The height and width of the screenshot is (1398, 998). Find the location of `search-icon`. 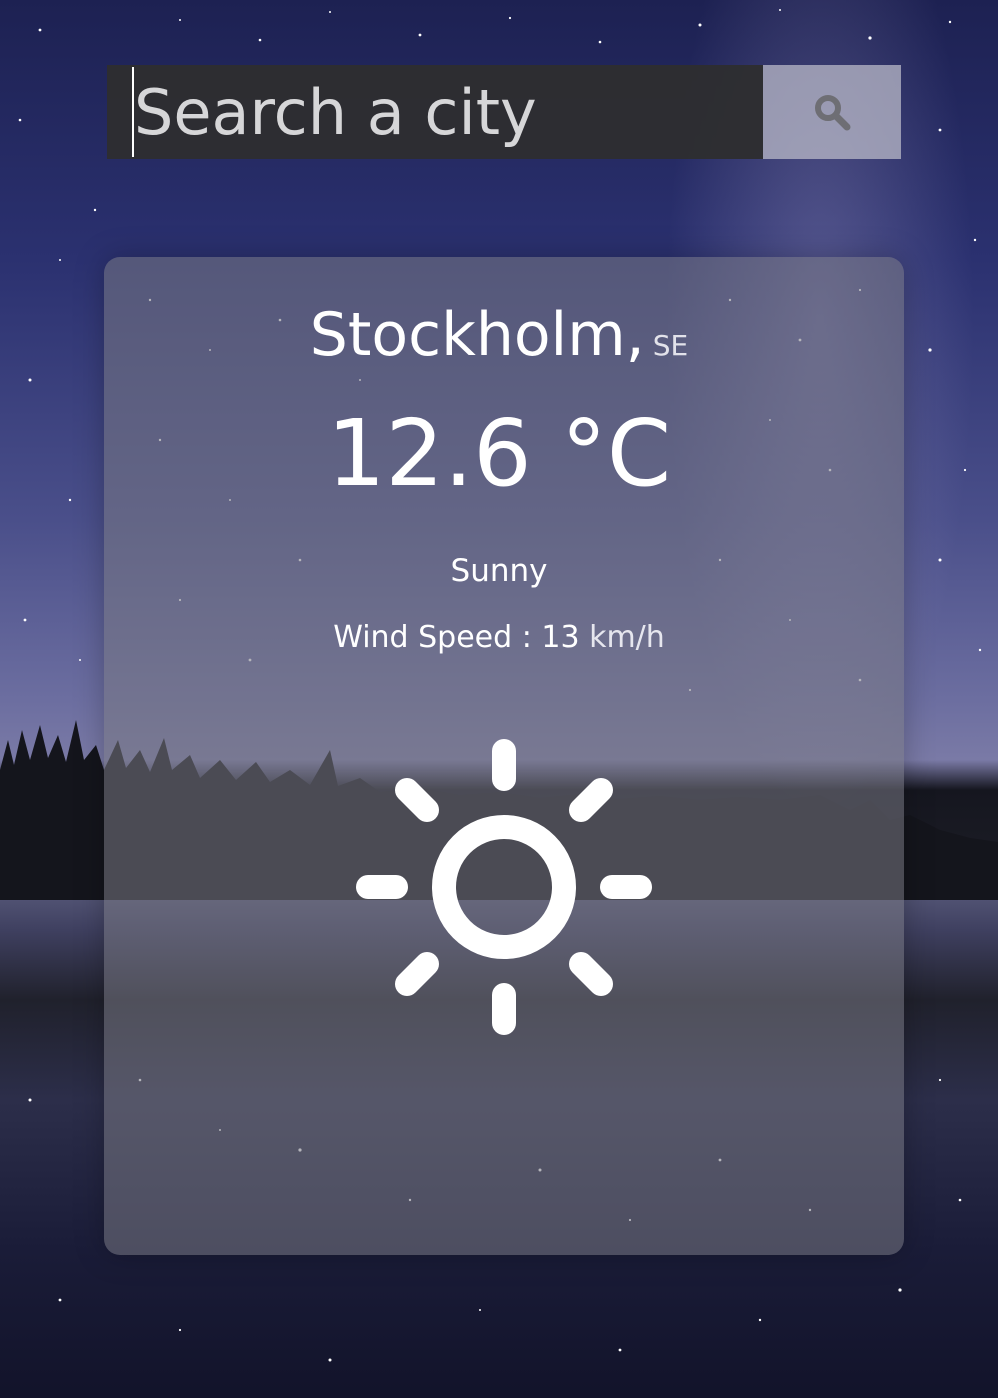

search-icon is located at coordinates (833, 113).